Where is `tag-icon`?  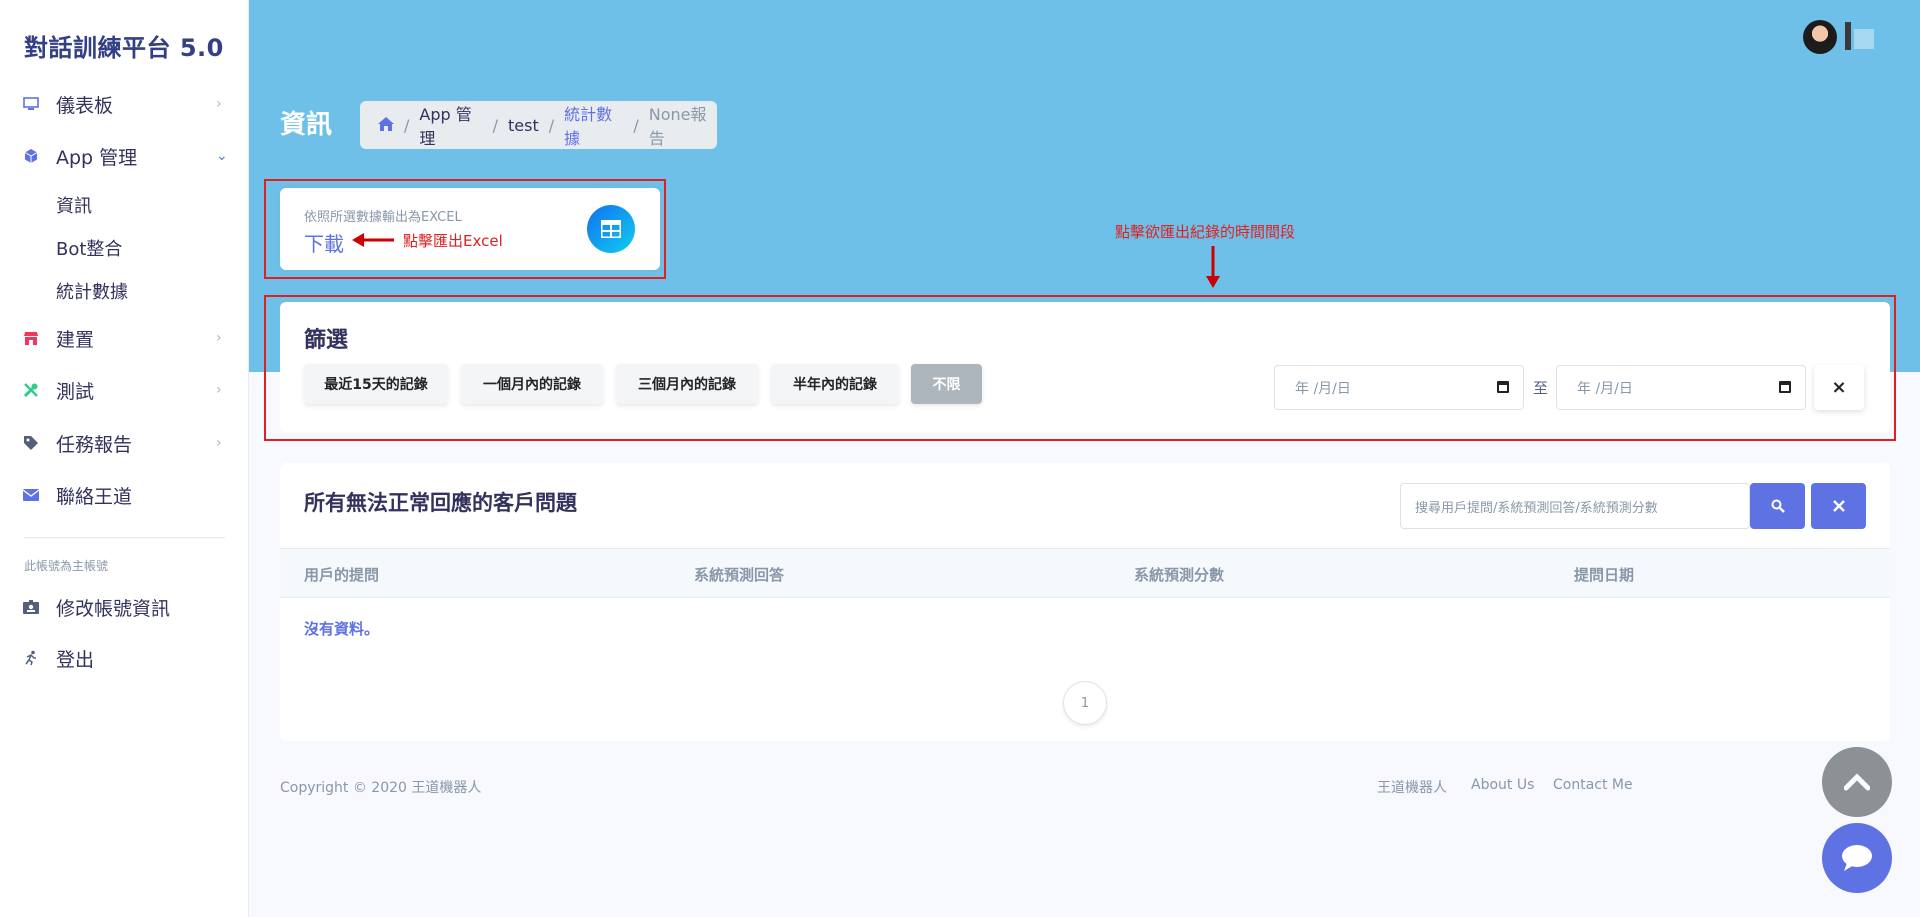
tag-icon is located at coordinates (31, 443).